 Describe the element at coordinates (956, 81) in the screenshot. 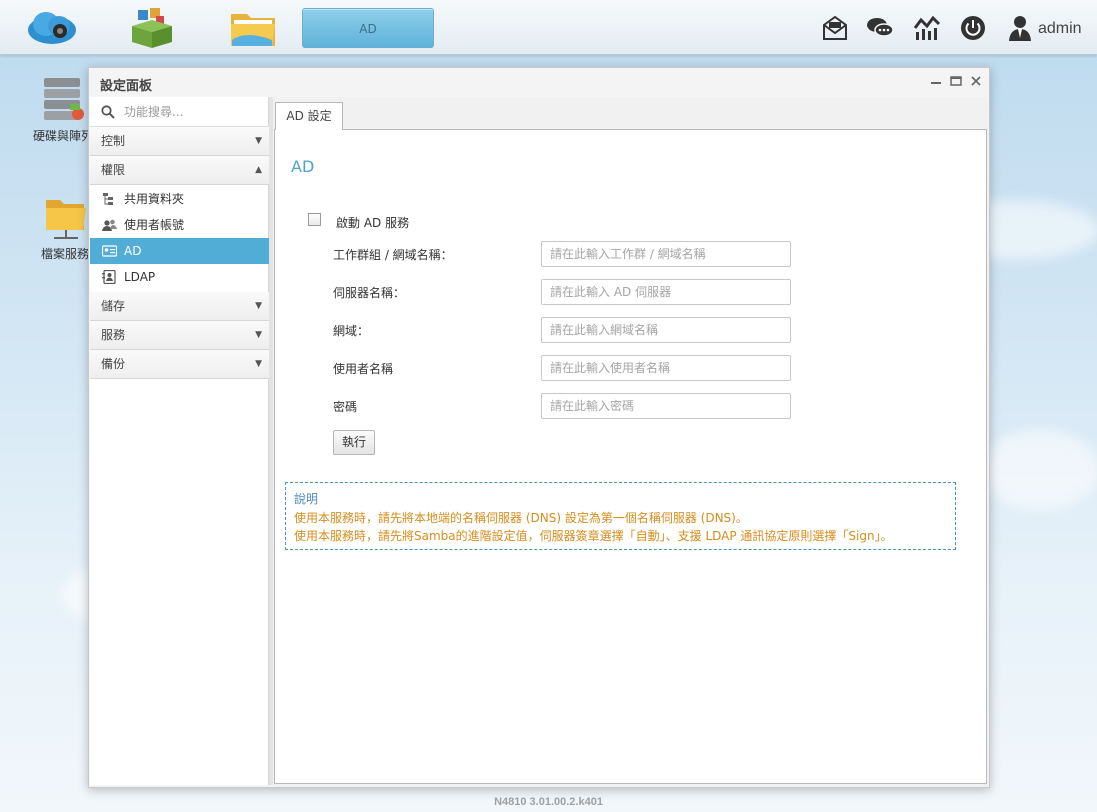

I see `maximize-icon` at that location.